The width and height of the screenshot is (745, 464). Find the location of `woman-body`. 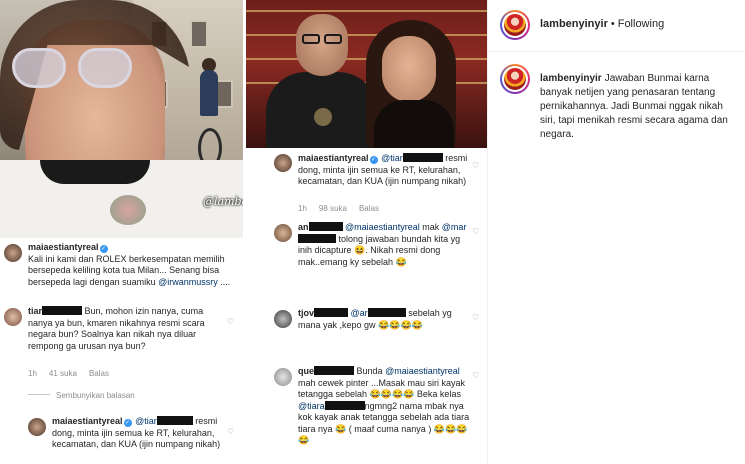

woman-body is located at coordinates (414, 124).